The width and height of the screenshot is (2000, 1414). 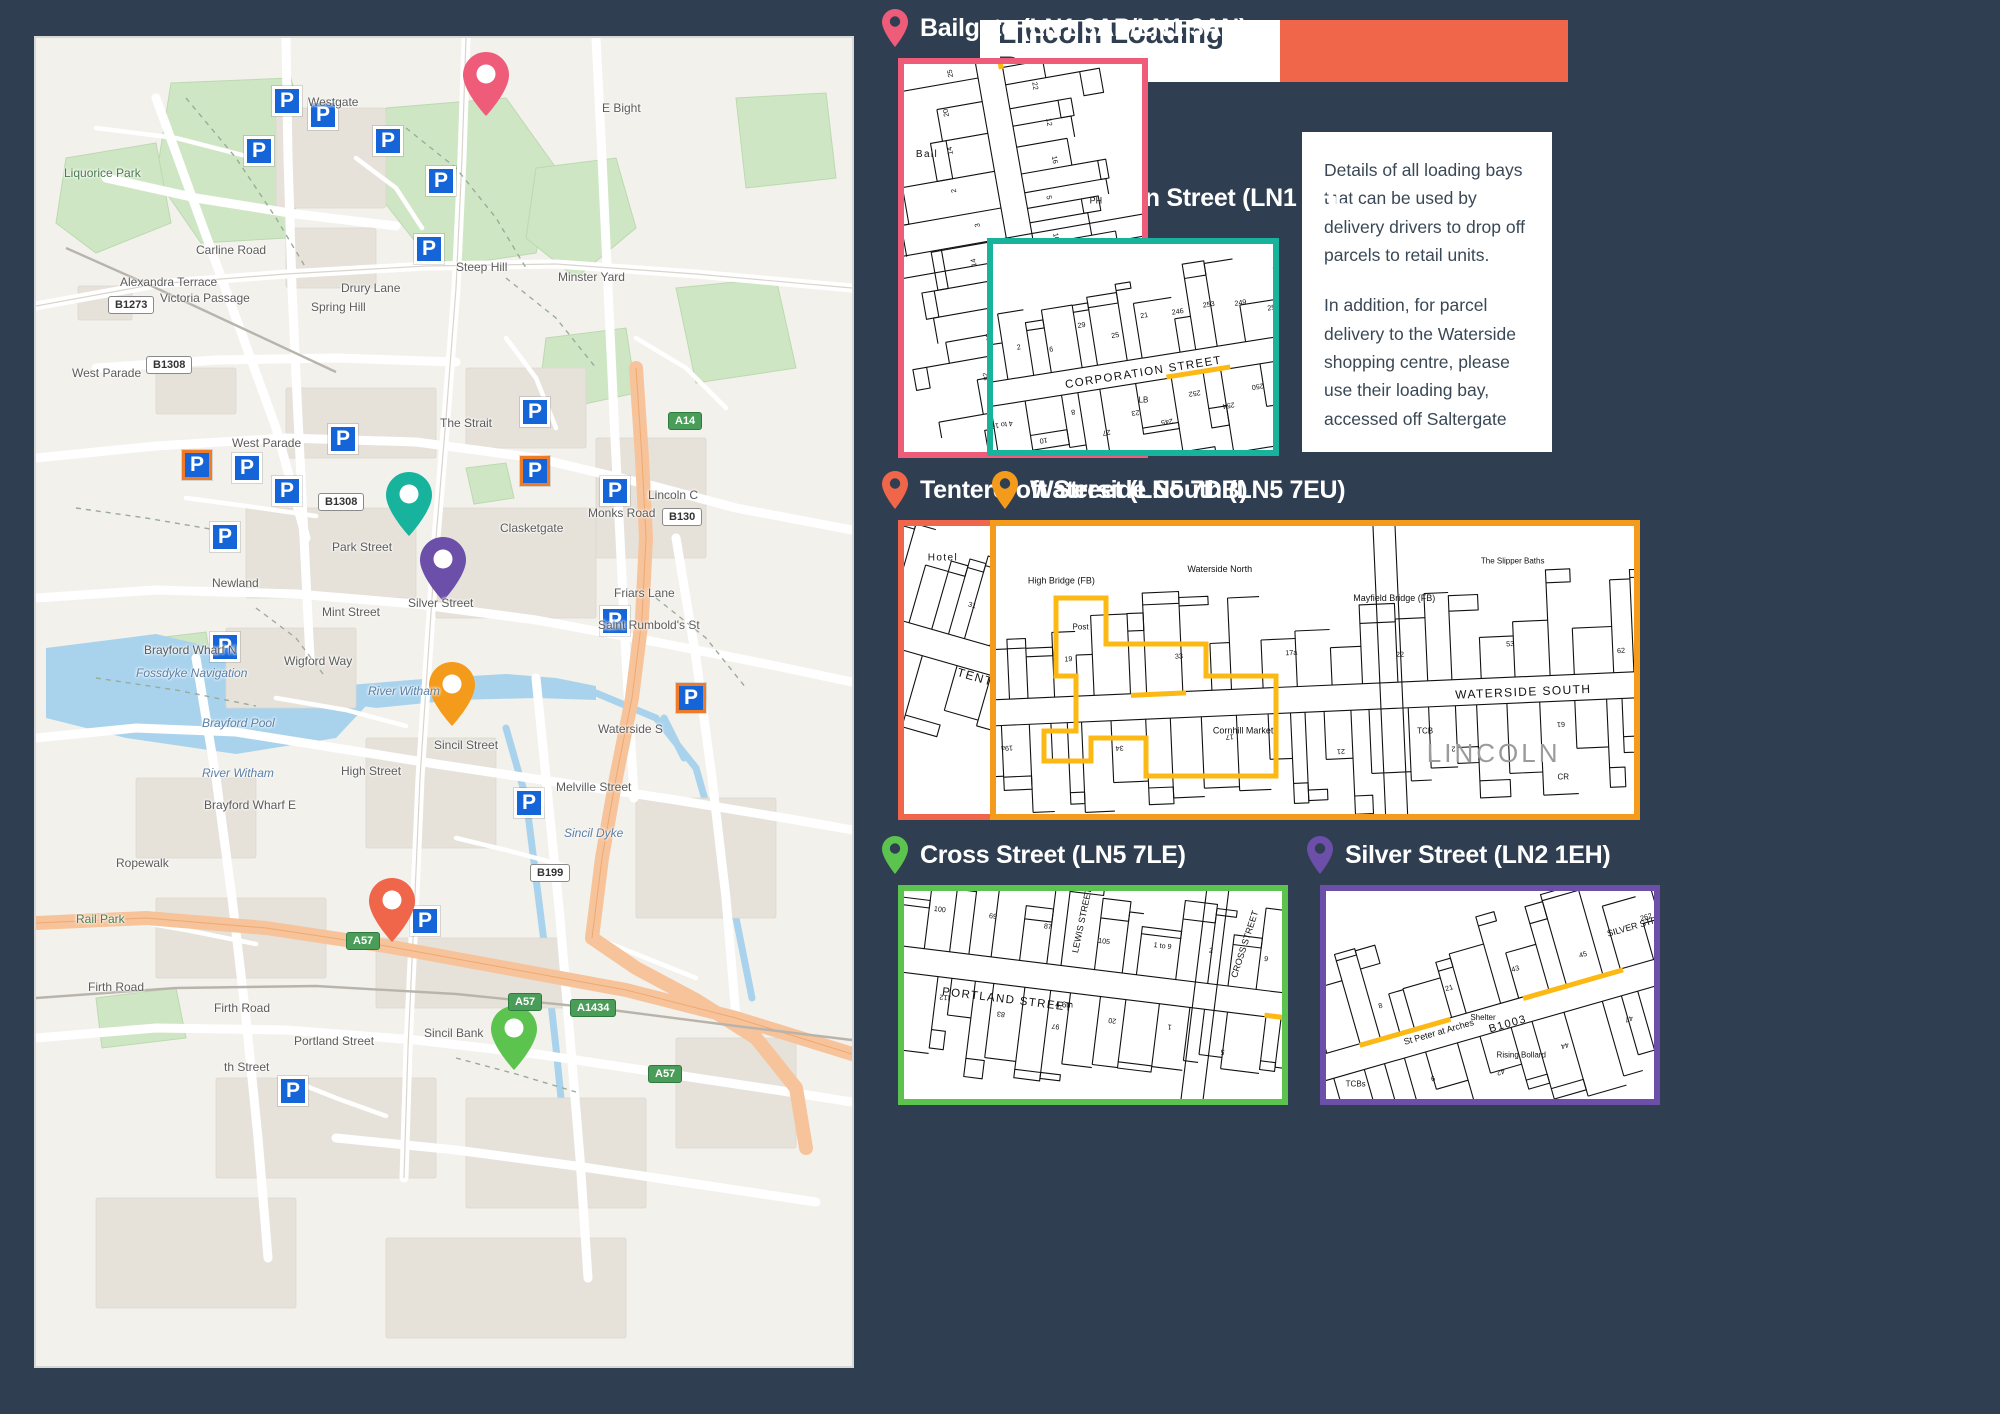 What do you see at coordinates (1510, 643) in the screenshot?
I see `detail-map-house-number: 53` at bounding box center [1510, 643].